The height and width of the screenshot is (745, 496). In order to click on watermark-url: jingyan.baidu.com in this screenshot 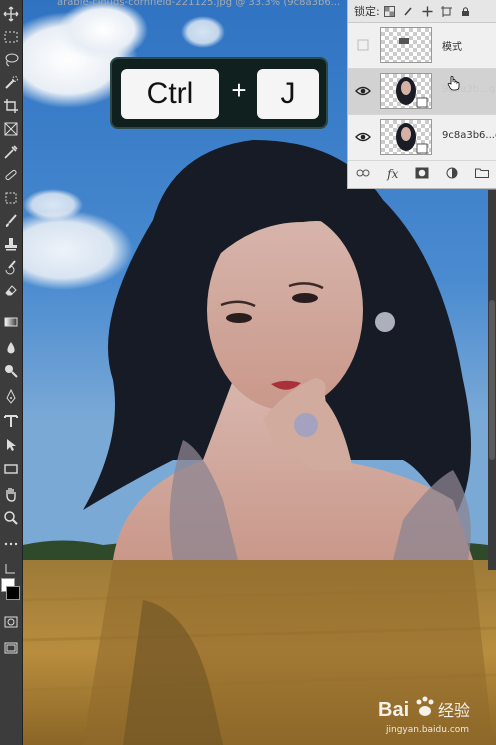, I will do `click(428, 730)`.